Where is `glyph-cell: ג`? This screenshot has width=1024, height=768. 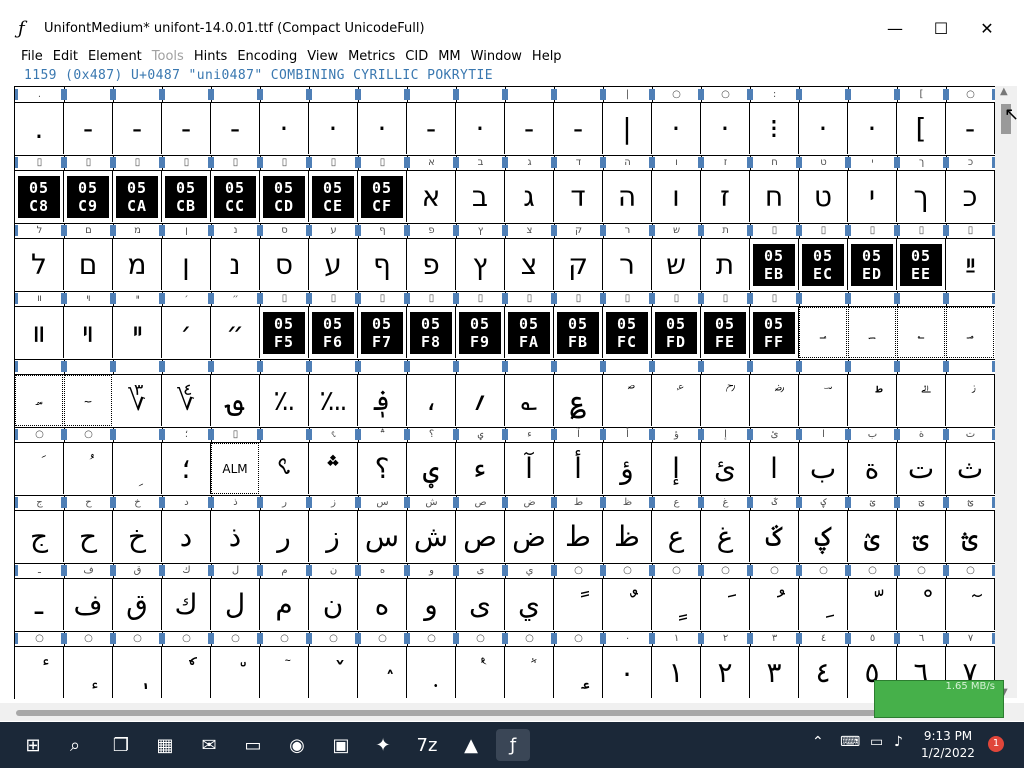 glyph-cell: ג is located at coordinates (529, 196).